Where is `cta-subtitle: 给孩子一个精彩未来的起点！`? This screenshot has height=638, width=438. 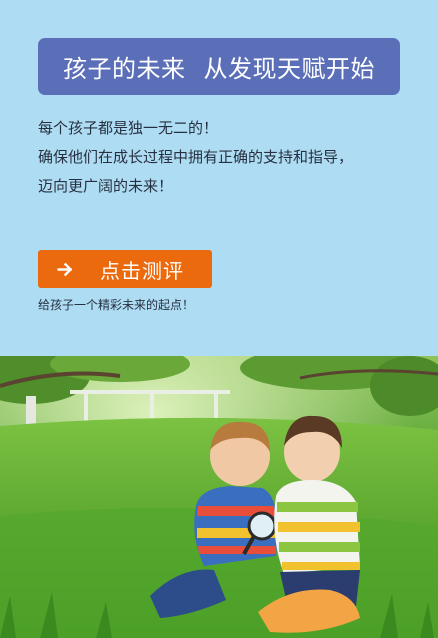 cta-subtitle: 给孩子一个精彩未来的起点！ is located at coordinates (116, 305).